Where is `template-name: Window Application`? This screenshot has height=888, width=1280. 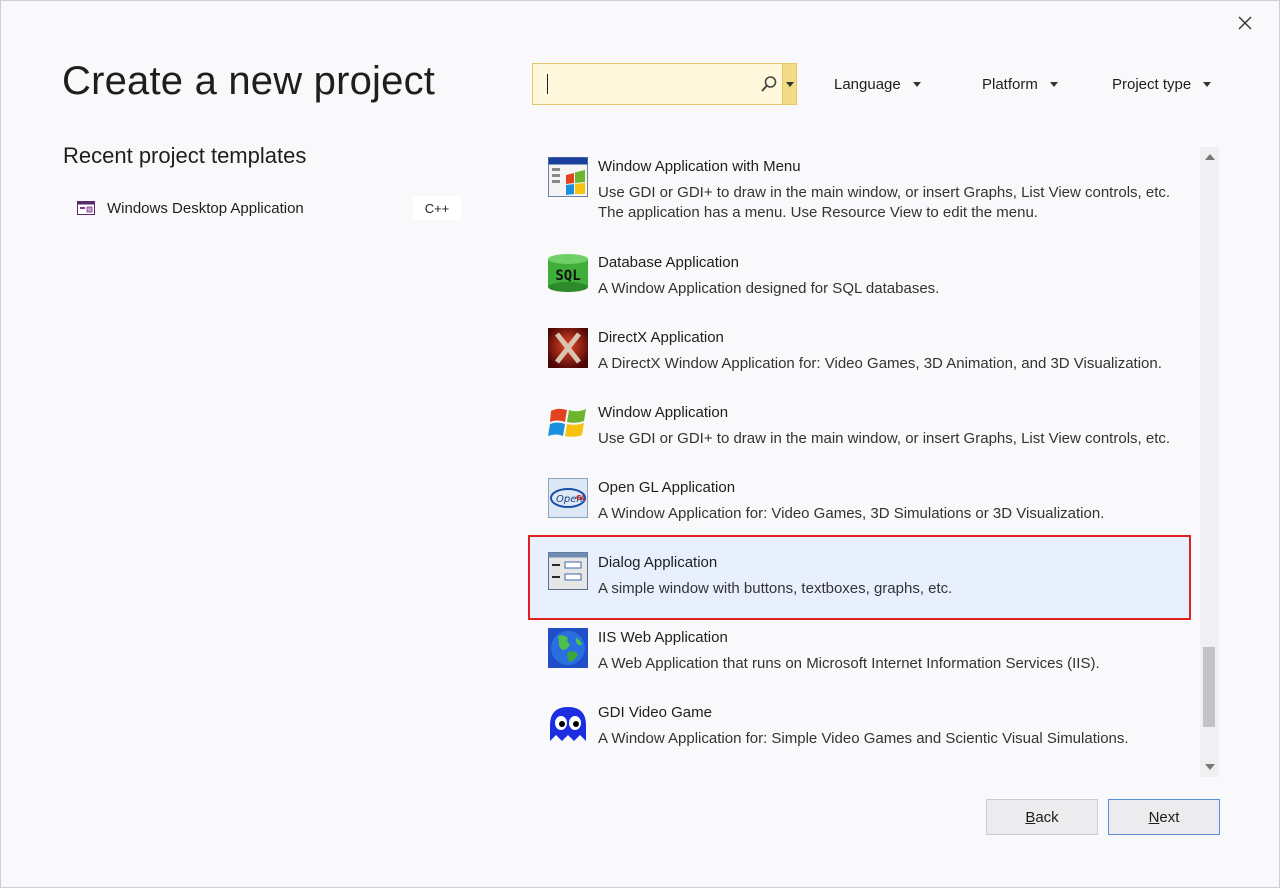
template-name: Window Application is located at coordinates (663, 412).